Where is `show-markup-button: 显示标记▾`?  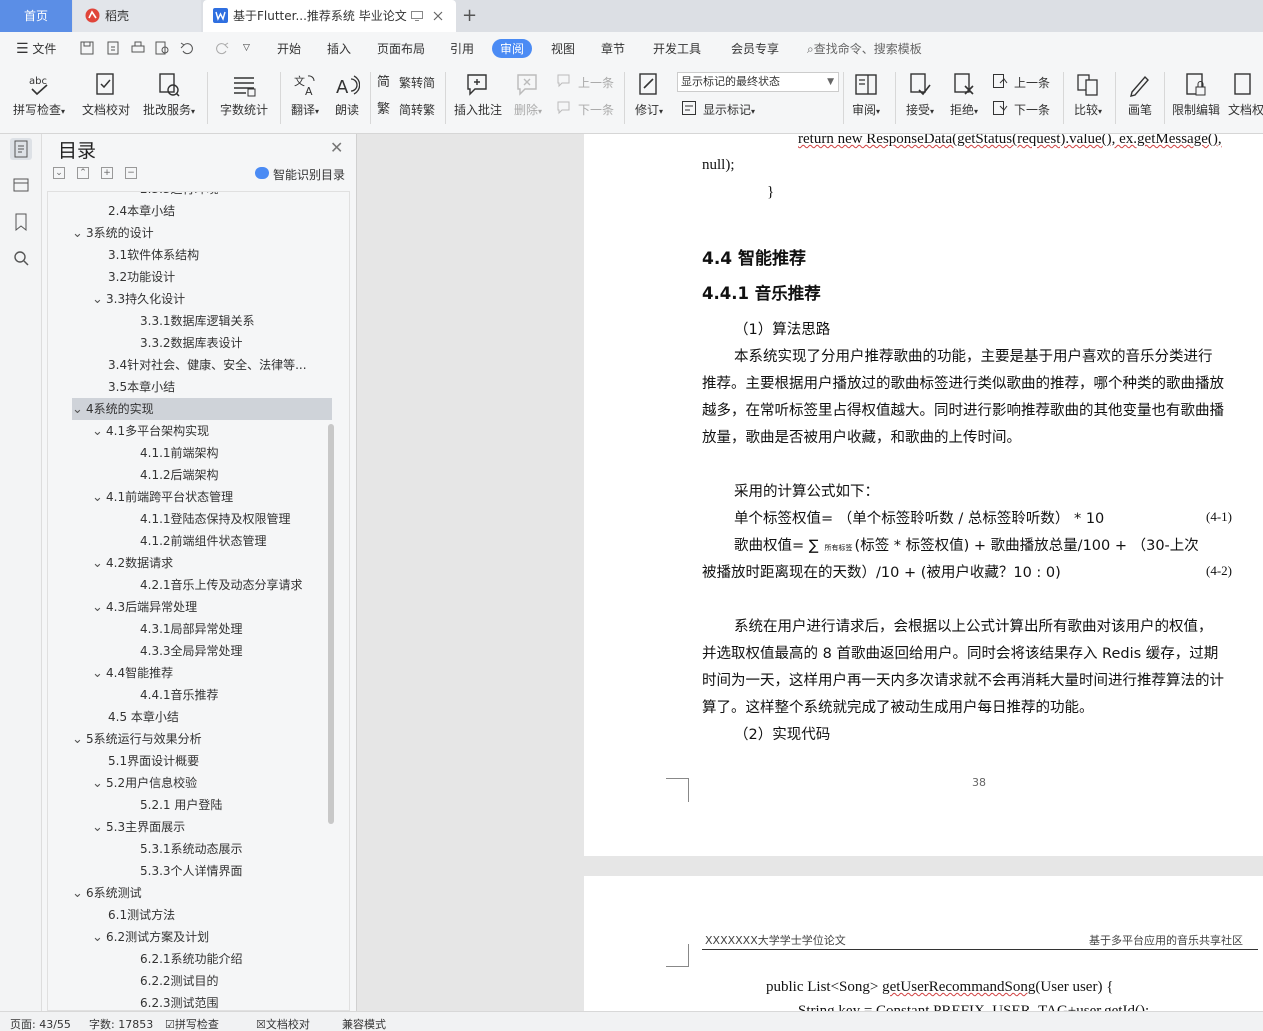
show-markup-button: 显示标记▾ is located at coordinates (718, 109).